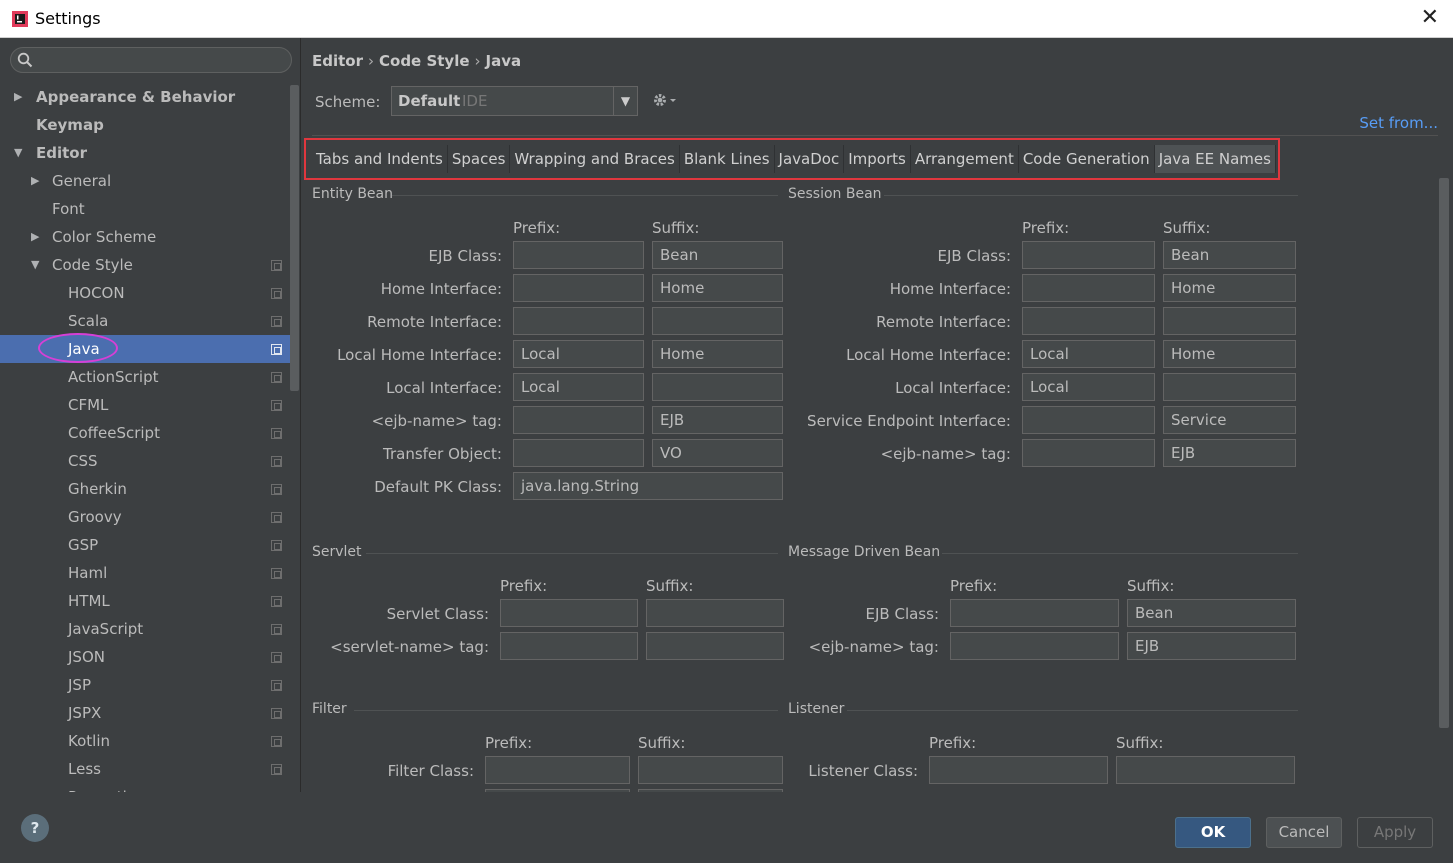 This screenshot has height=863, width=1453. I want to click on sidebar-item-label: Kotlin, so click(89, 741).